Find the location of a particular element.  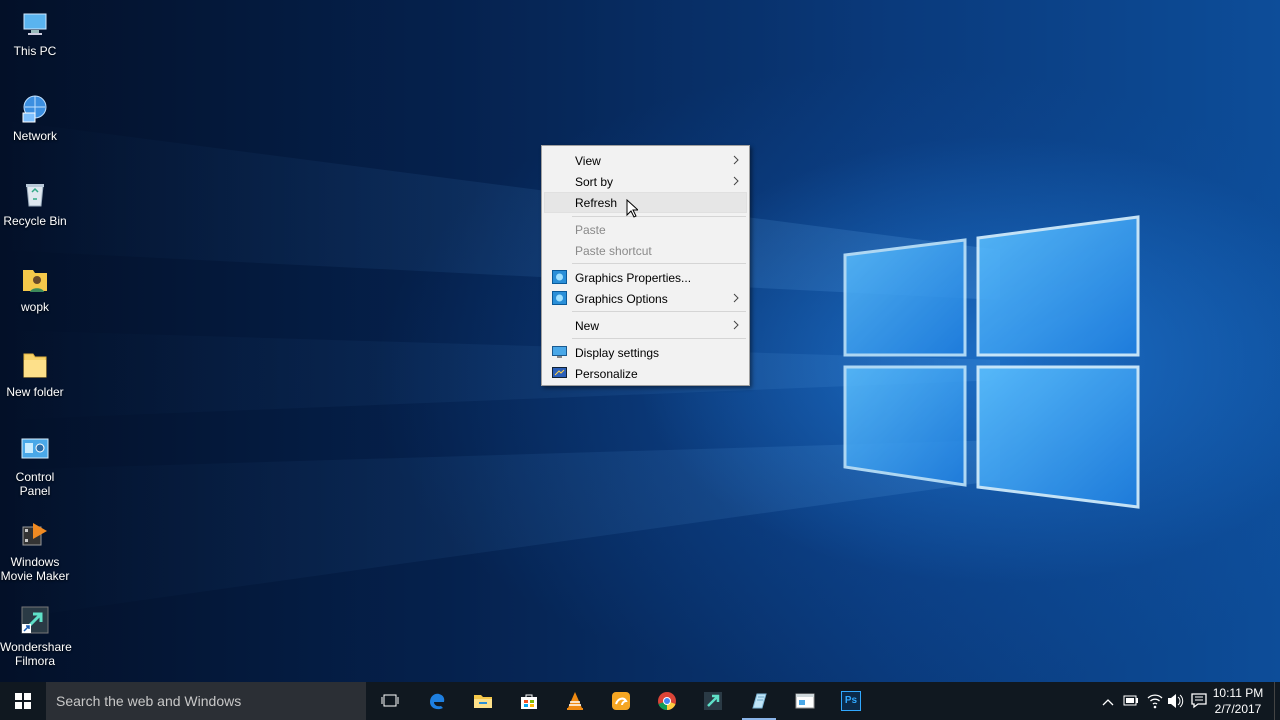

menu-item-paste-shortcut: Paste shortcut is located at coordinates (645, 250).